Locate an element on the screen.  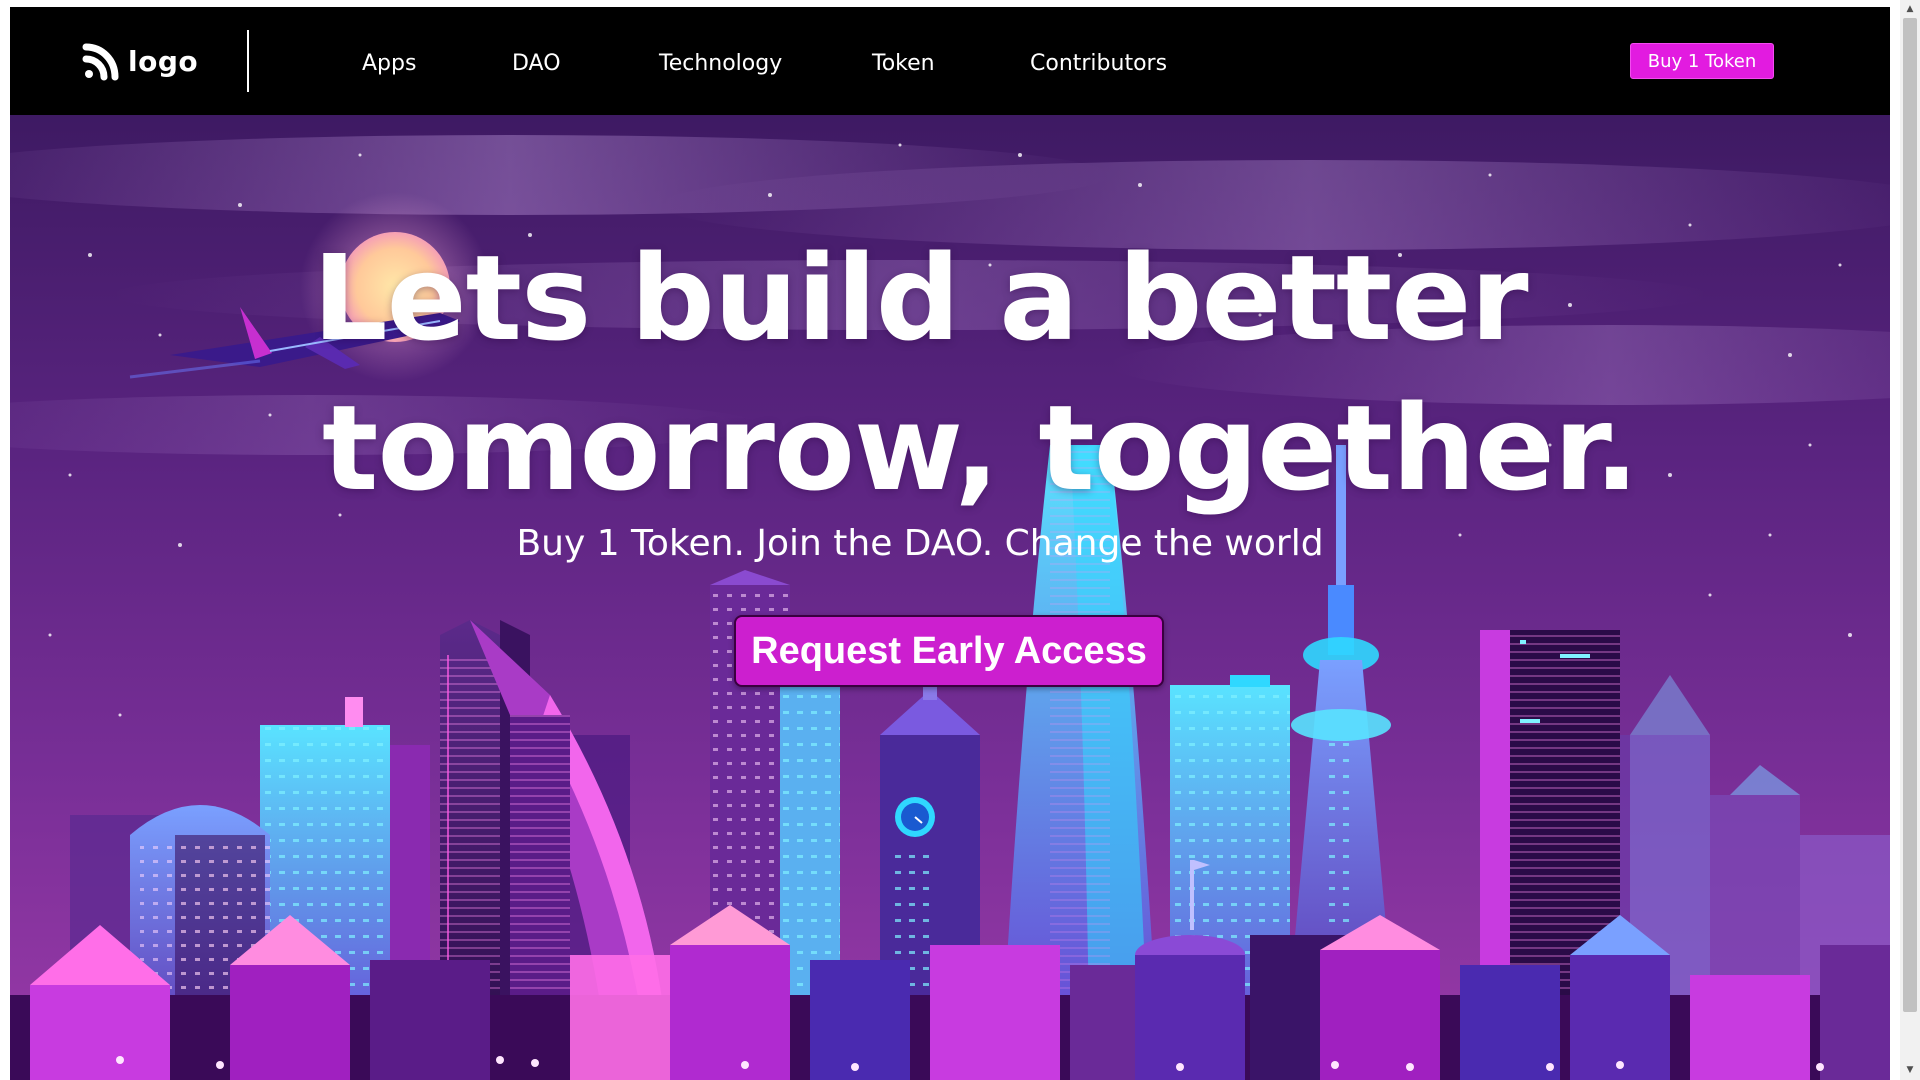
hero-headline-line1: Lets build a better is located at coordinates (920, 298).